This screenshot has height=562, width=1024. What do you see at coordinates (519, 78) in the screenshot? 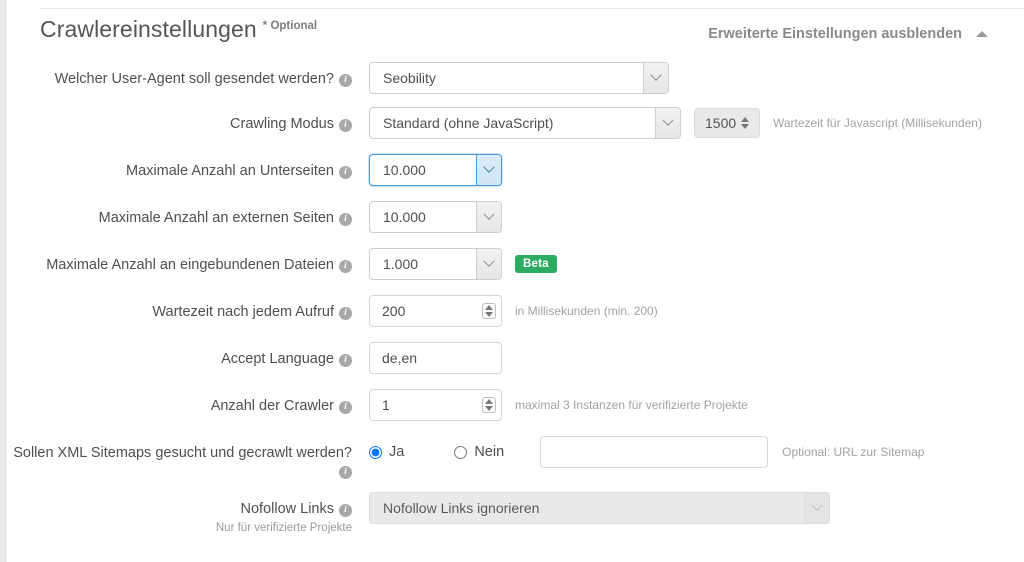
I see `user-agent-select: Seobility` at bounding box center [519, 78].